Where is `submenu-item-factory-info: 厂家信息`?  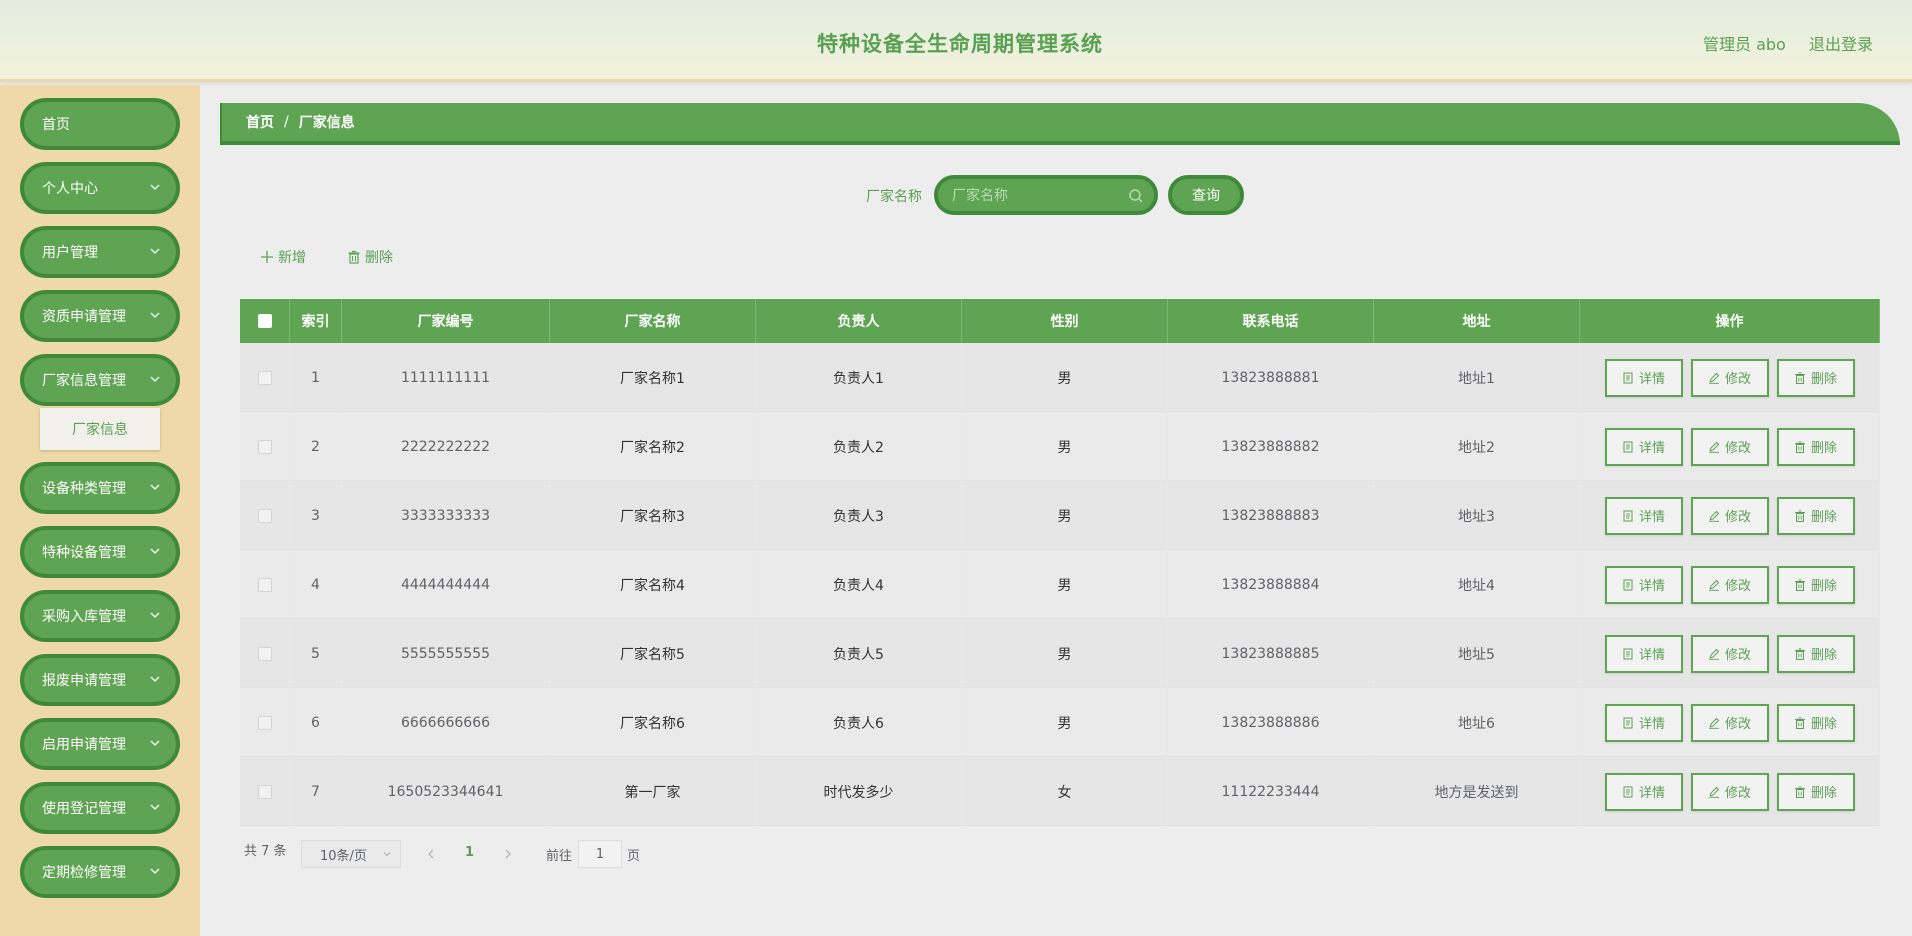
submenu-item-factory-info: 厂家信息 is located at coordinates (100, 429).